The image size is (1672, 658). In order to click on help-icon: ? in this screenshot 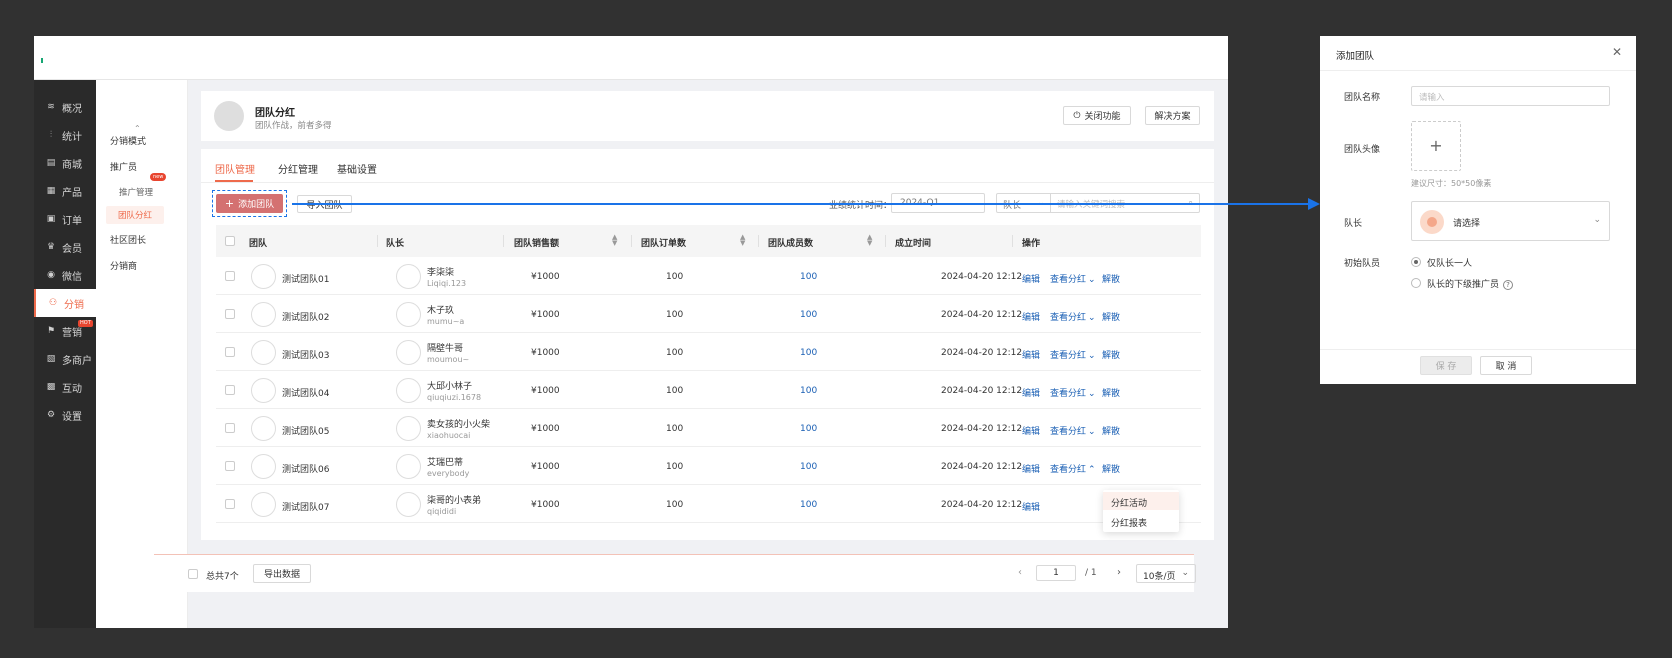, I will do `click(1508, 285)`.